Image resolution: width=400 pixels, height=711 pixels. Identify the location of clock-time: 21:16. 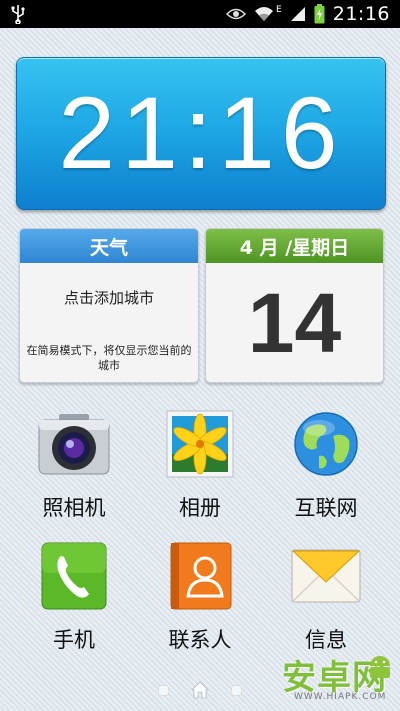
(201, 133).